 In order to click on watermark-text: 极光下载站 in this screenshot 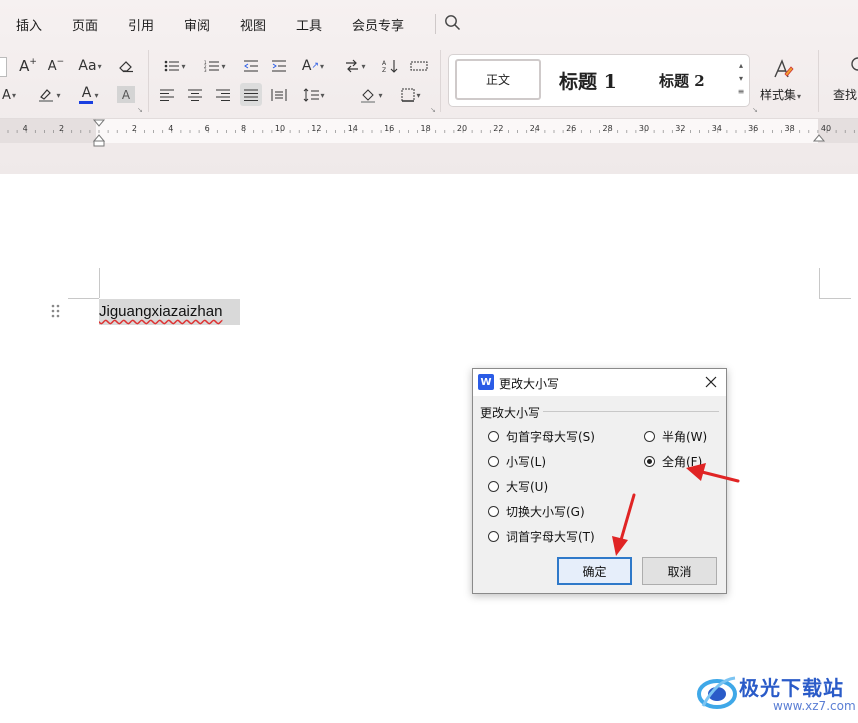, I will do `click(791, 688)`.